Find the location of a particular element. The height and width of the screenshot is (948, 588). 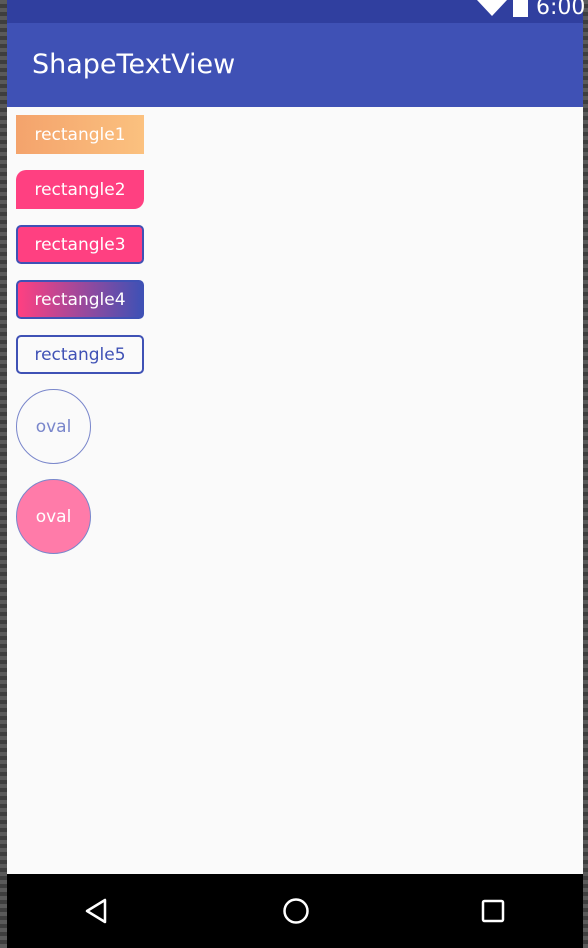

battery-icon is located at coordinates (520, 8).